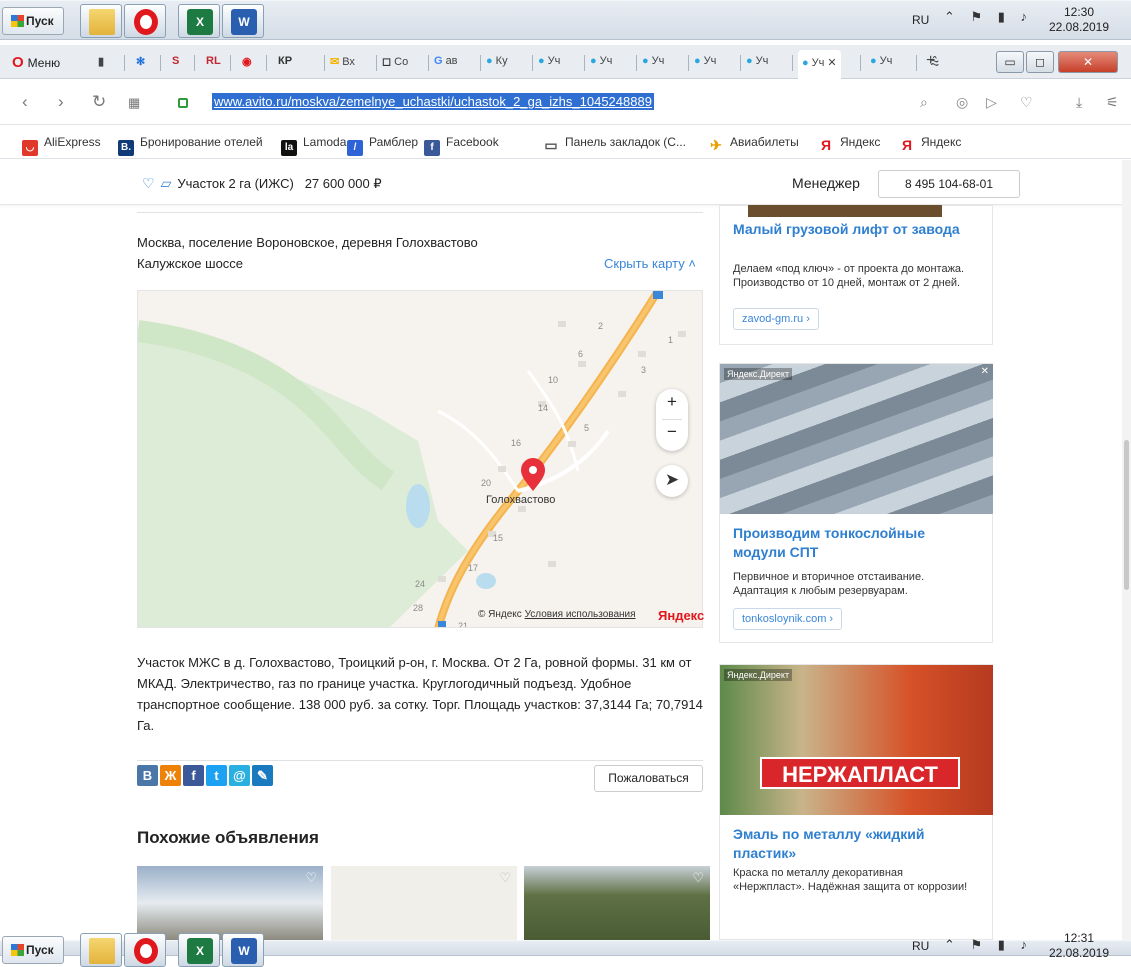  I want to click on settings-icon: ⚟, so click(1112, 102).